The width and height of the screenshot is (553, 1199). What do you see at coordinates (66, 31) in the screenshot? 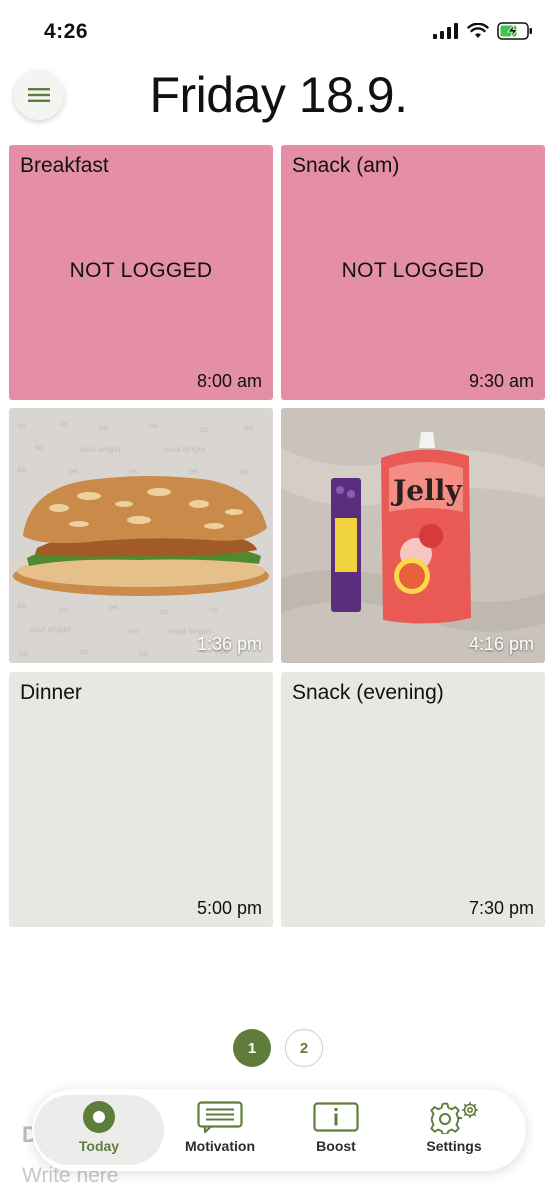
I see `status-time: 4:26` at bounding box center [66, 31].